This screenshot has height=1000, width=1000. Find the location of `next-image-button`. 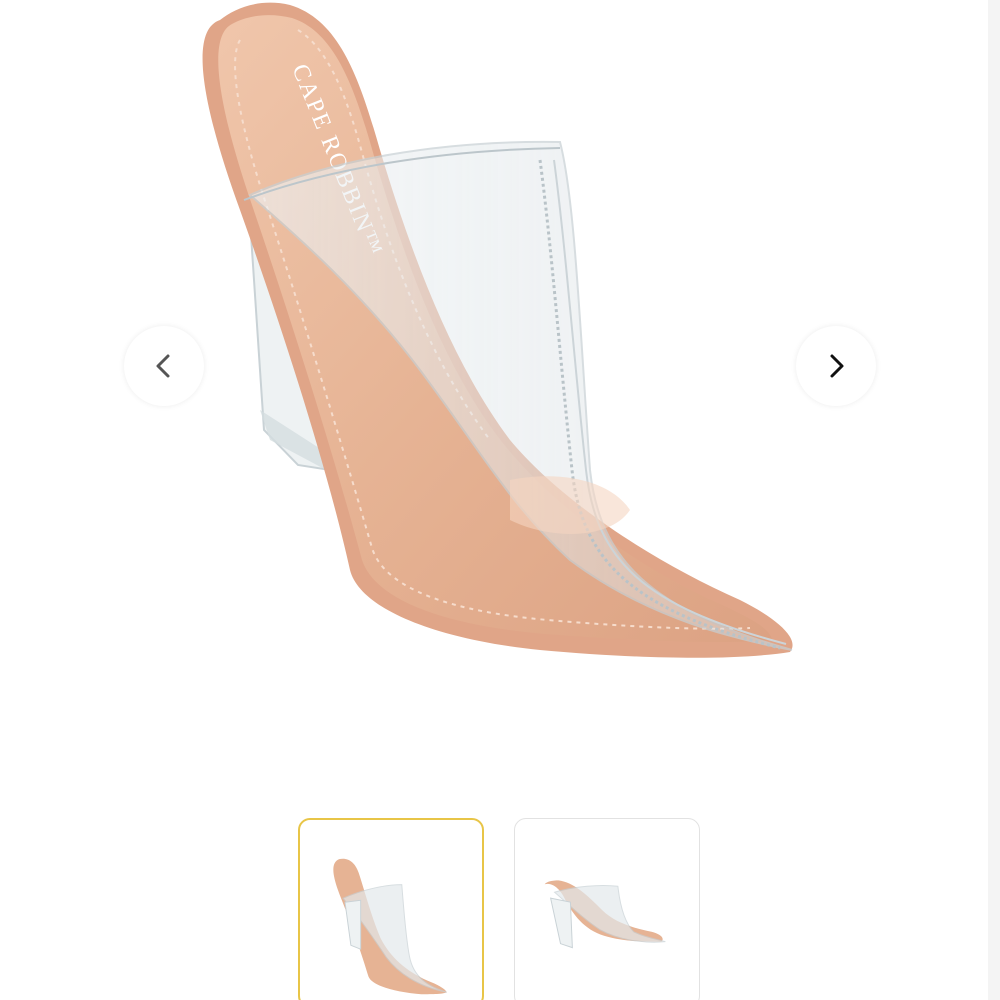

next-image-button is located at coordinates (836, 366).